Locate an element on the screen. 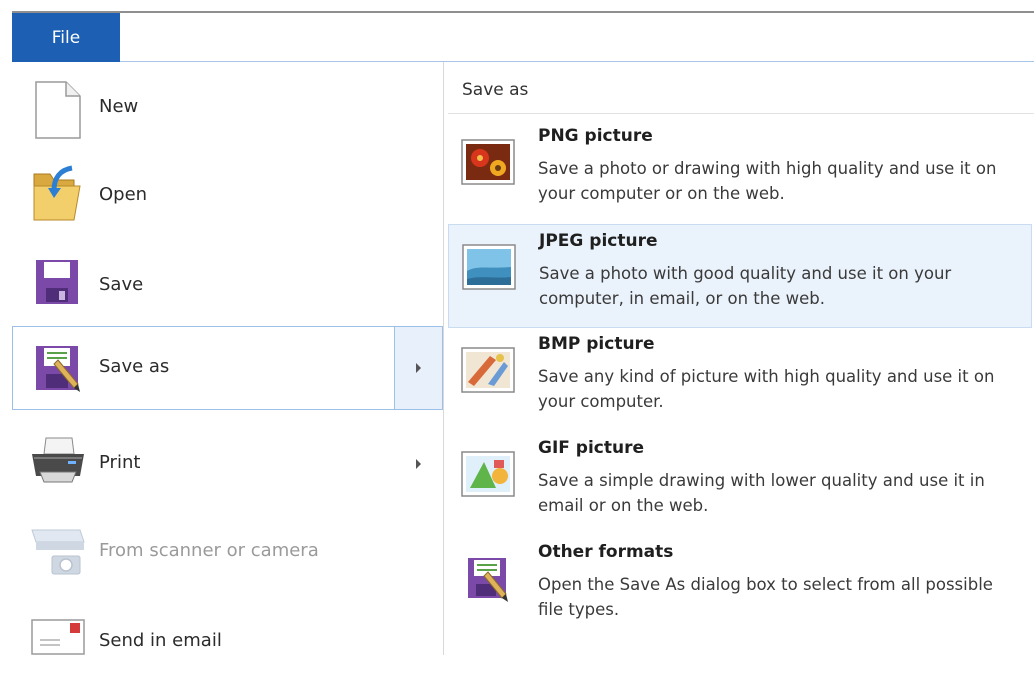 The width and height of the screenshot is (1034, 678). format-name: PNG picture is located at coordinates (595, 136).